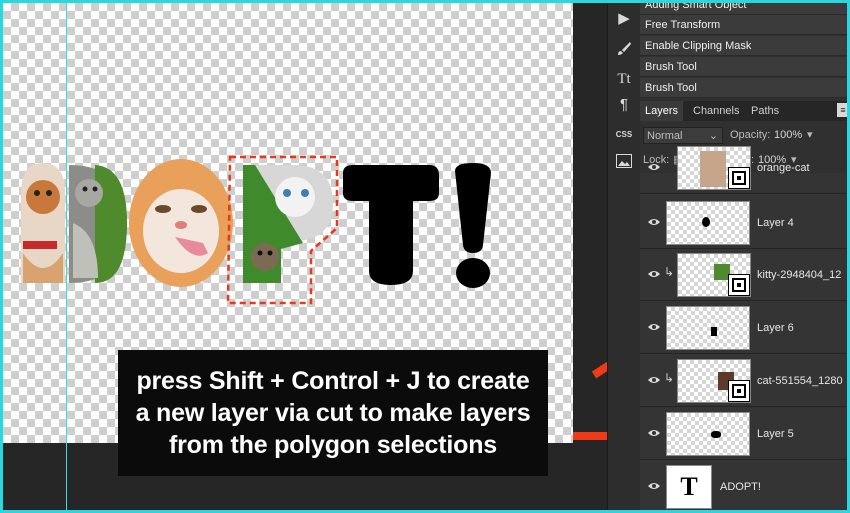 This screenshot has height=513, width=850. What do you see at coordinates (716, 111) in the screenshot?
I see `tab-channels: Channels` at bounding box center [716, 111].